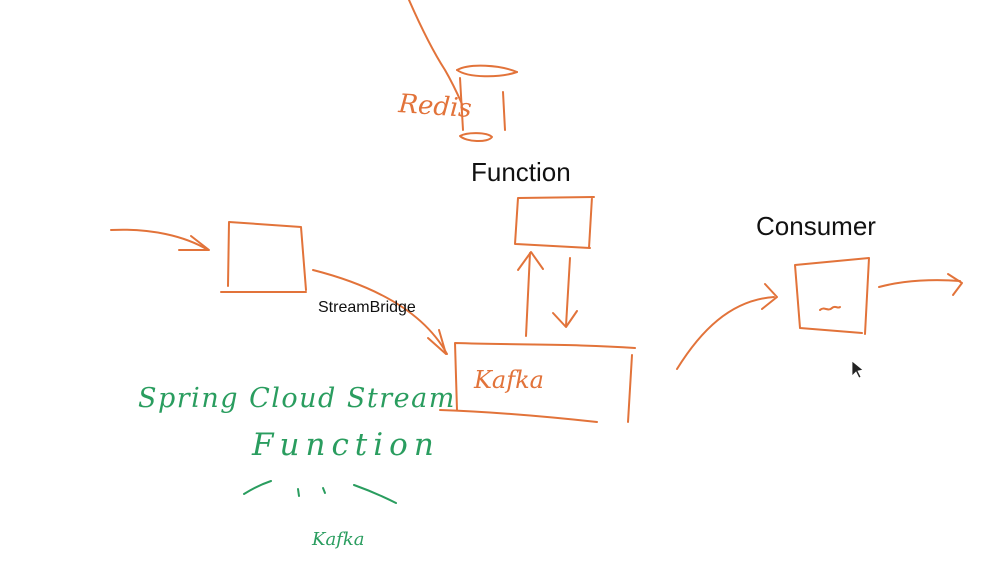 This screenshot has width=1005, height=582. Describe the element at coordinates (521, 172) in the screenshot. I see `function-label: Function` at that location.